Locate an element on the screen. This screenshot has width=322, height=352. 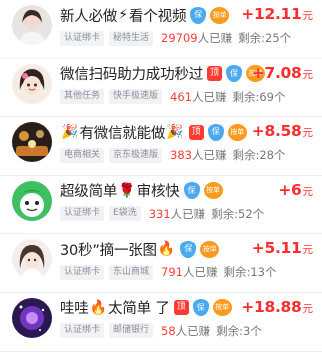
reward-amount: +18.88 is located at coordinates (271, 306).